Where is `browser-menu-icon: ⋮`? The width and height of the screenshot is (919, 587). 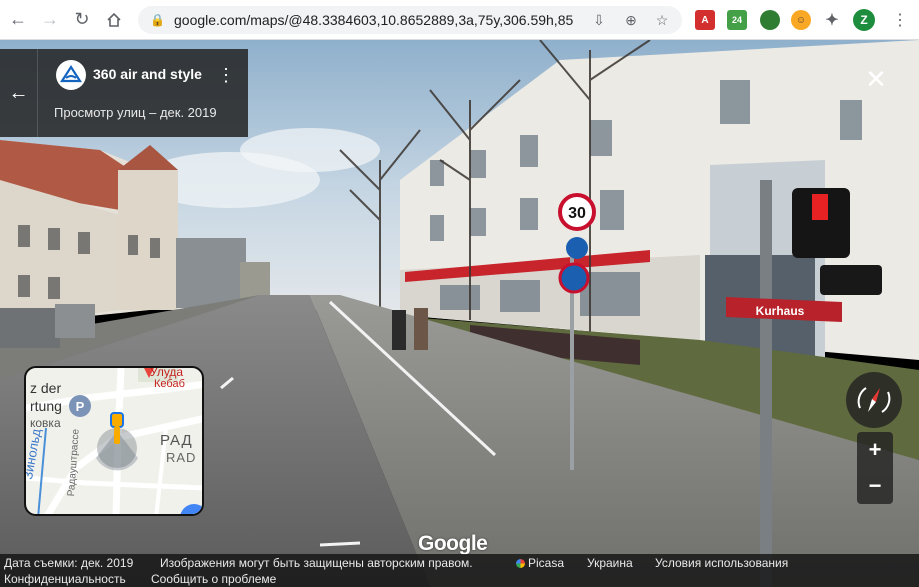 browser-menu-icon: ⋮ is located at coordinates (900, 20).